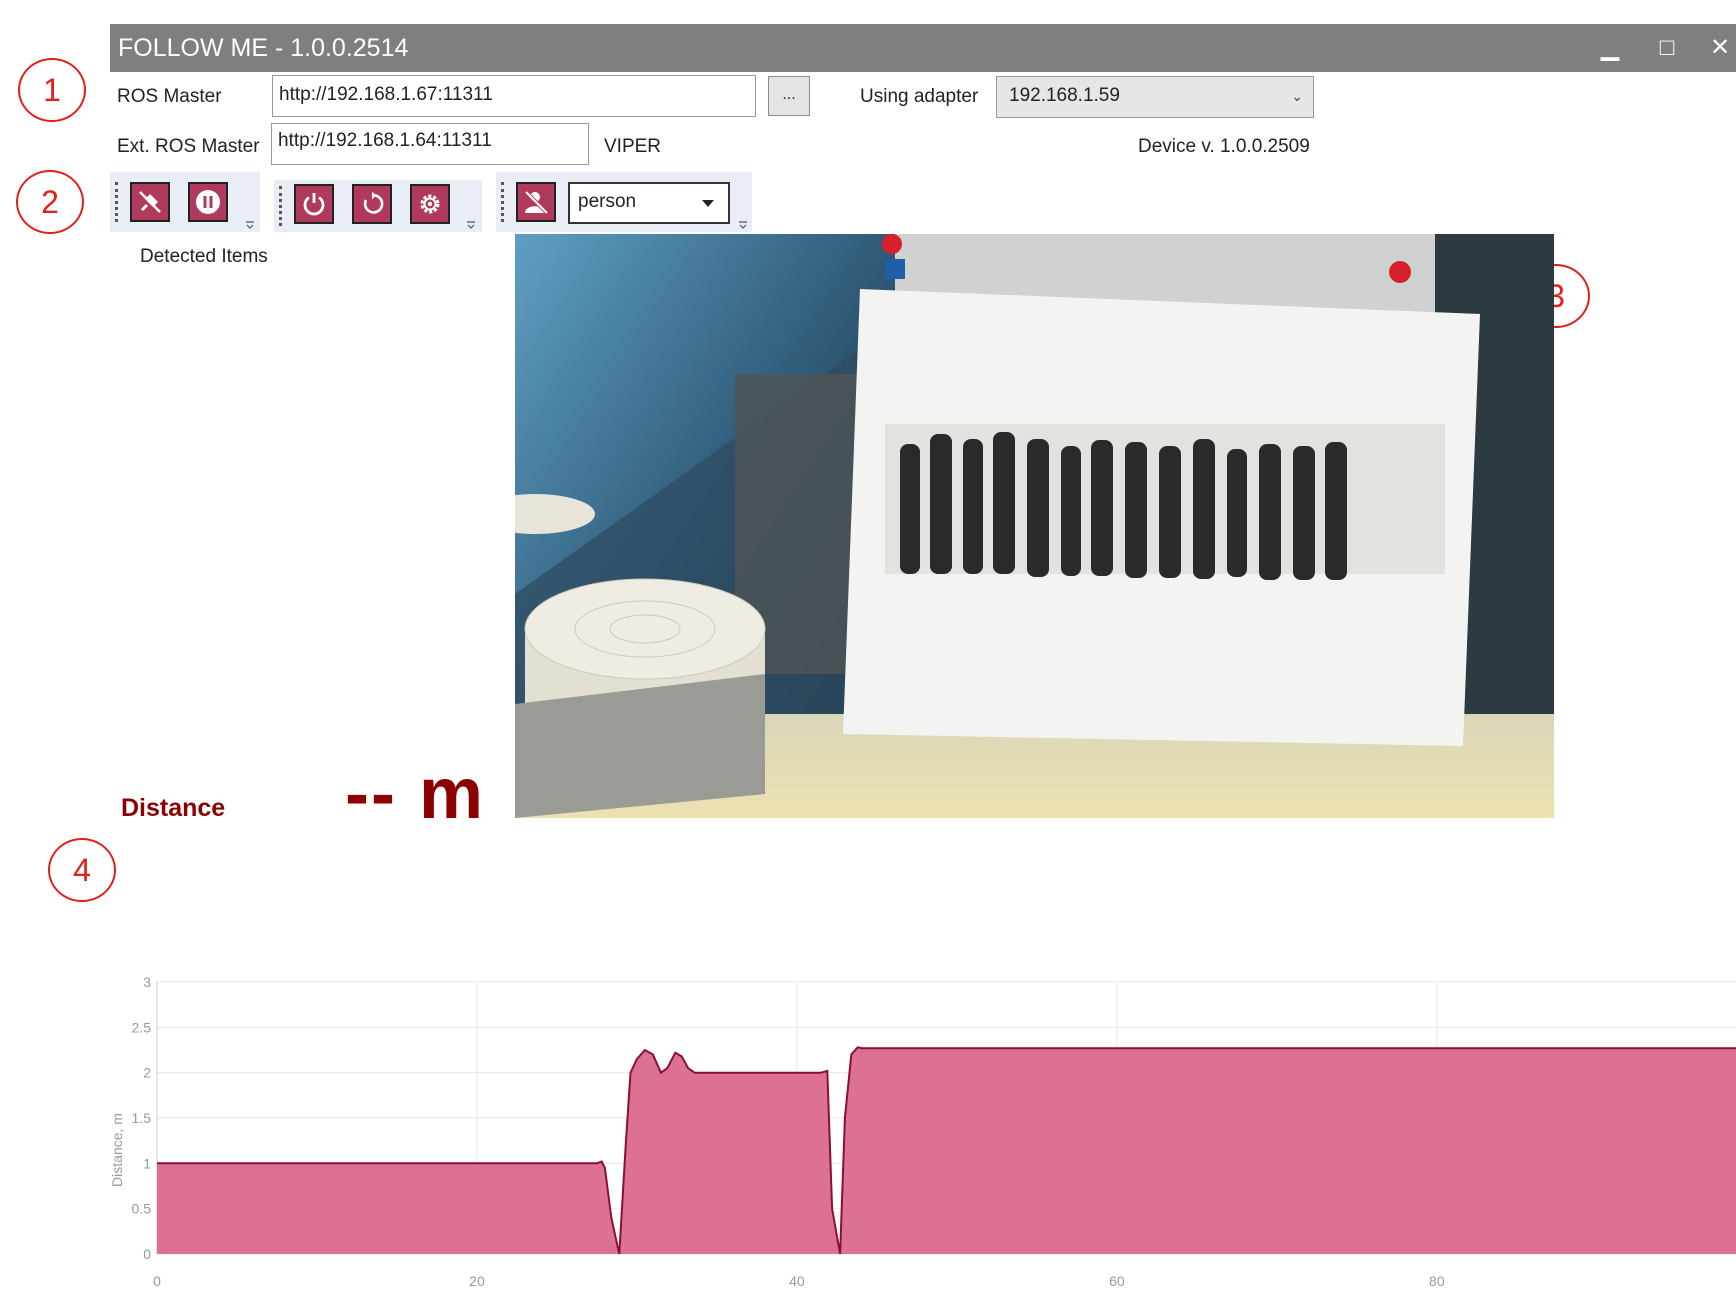 The width and height of the screenshot is (1736, 1298). I want to click on settings-button, so click(430, 204).